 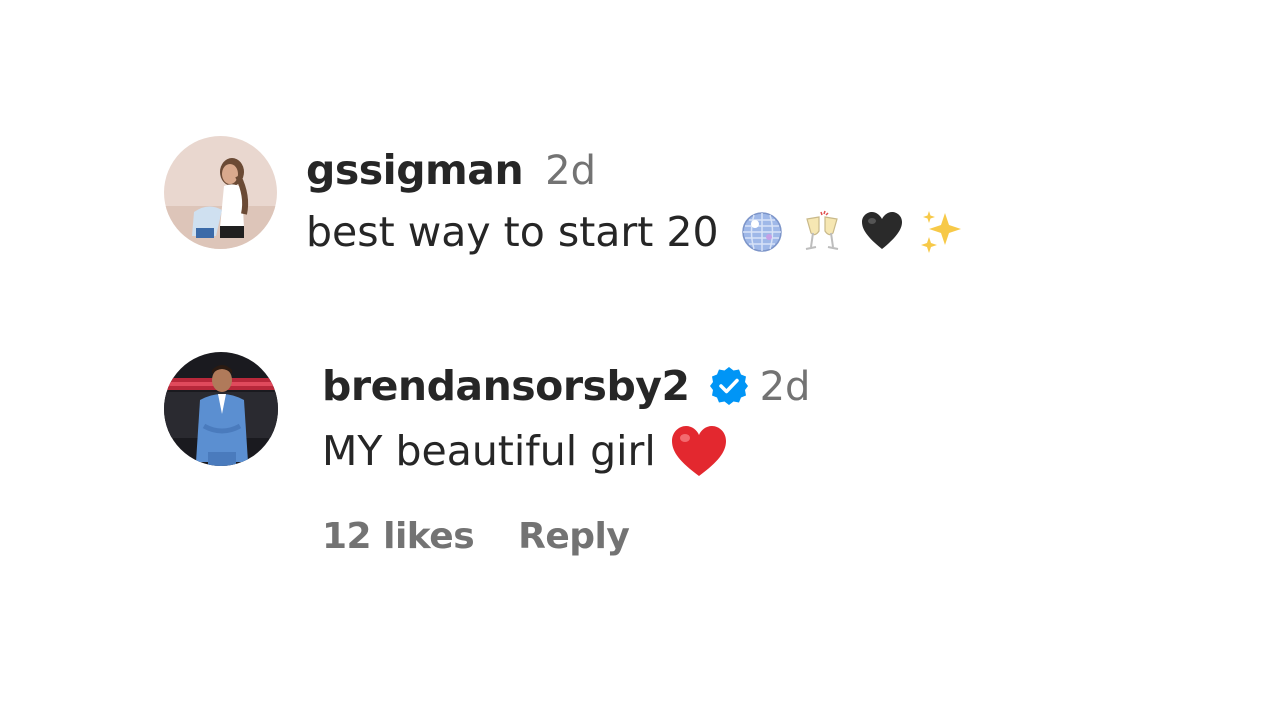 I want to click on disco-ball-icon, so click(x=762, y=232).